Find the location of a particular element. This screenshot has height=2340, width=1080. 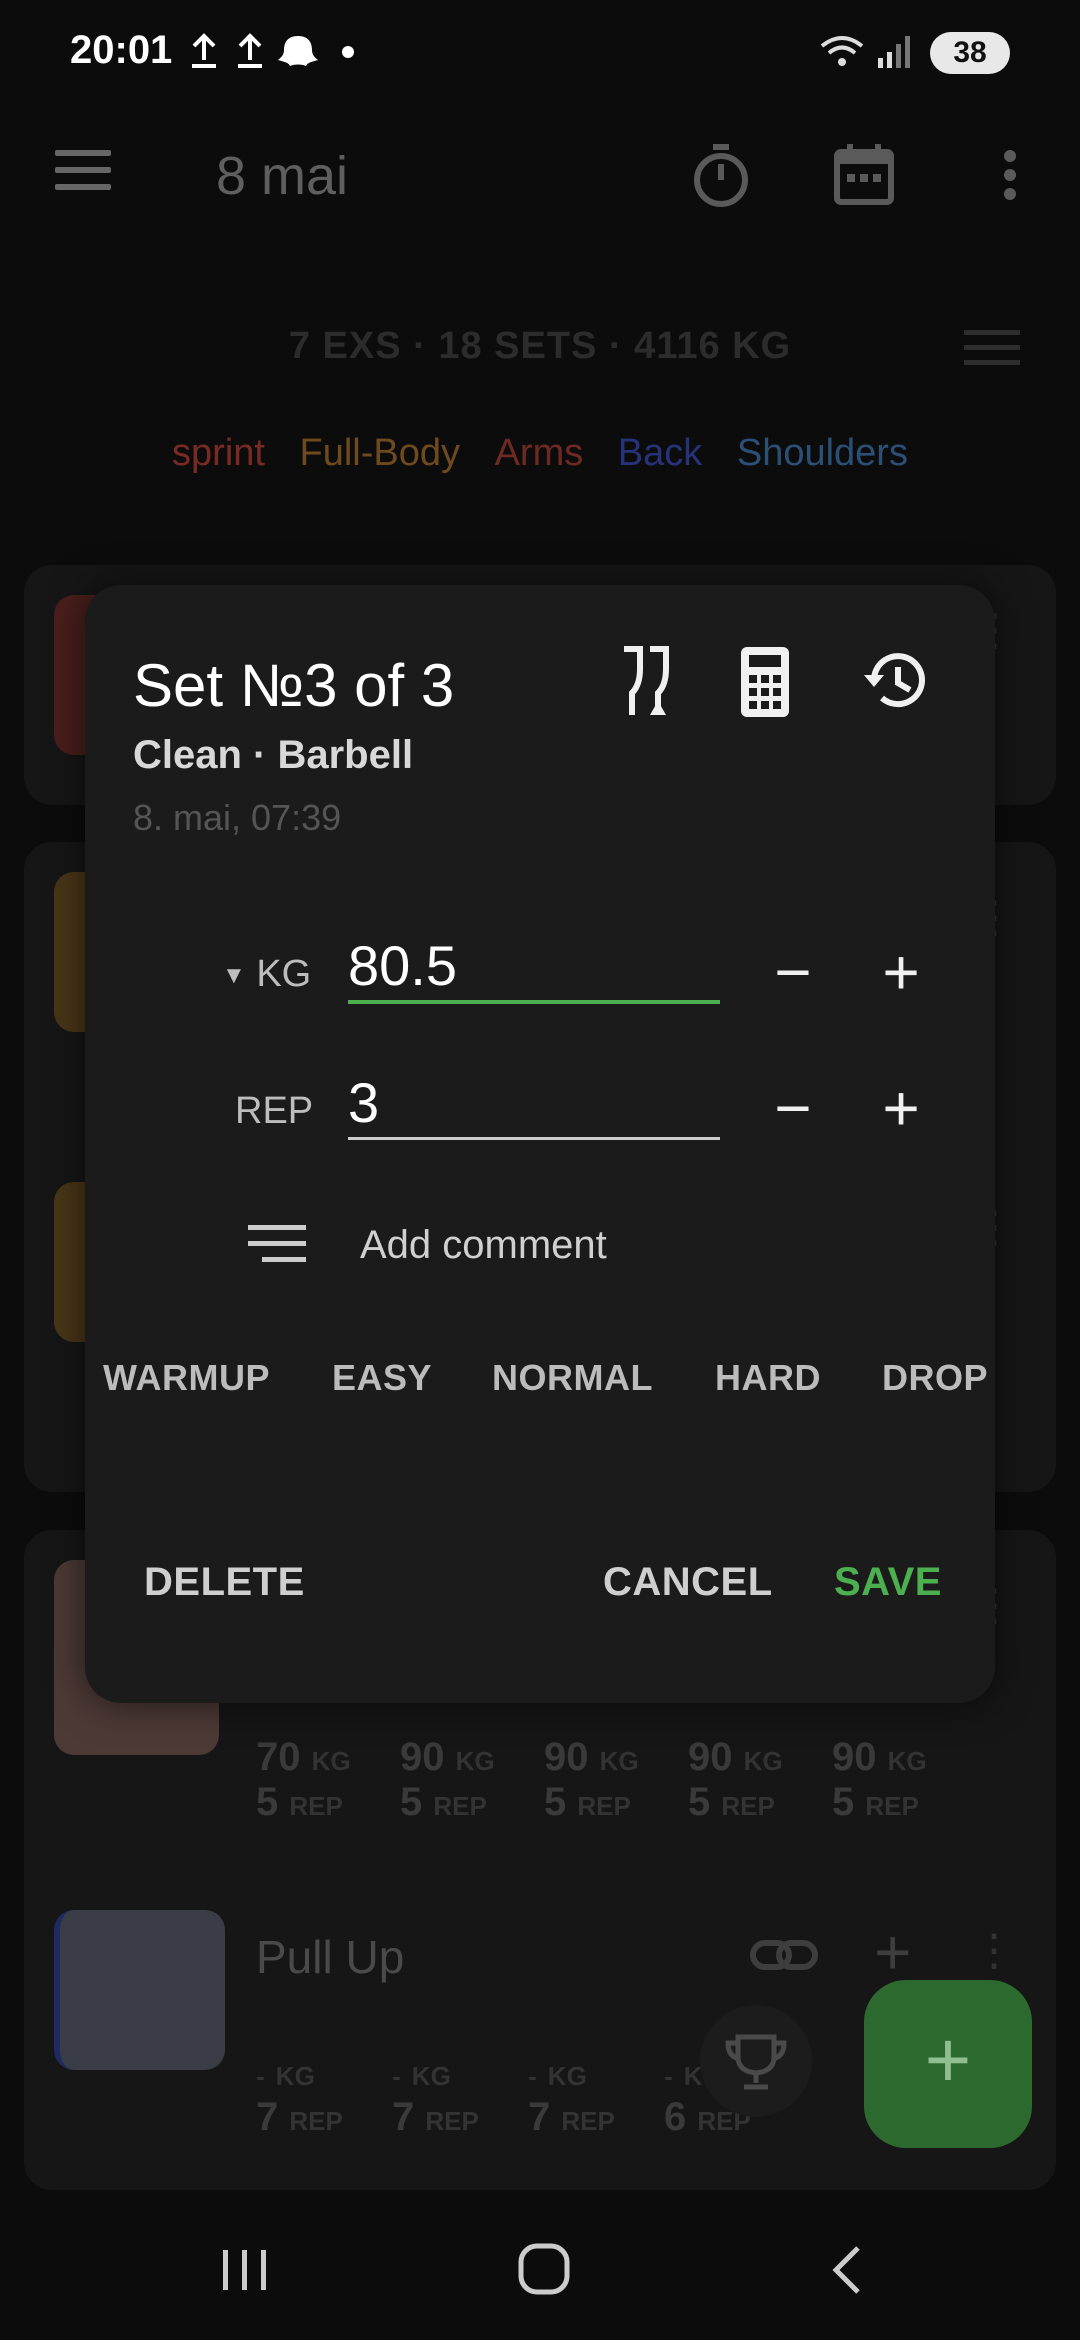

unit-dropdown: ▼ KG is located at coordinates (266, 974).